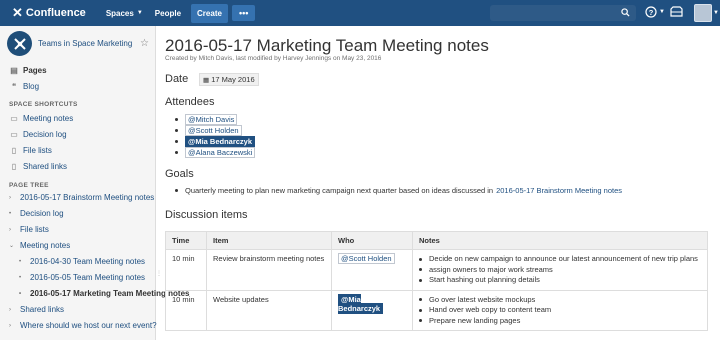 The height and width of the screenshot is (340, 720). Describe the element at coordinates (49, 13) in the screenshot. I see `confluence-logo: ✕ Confluence` at that location.